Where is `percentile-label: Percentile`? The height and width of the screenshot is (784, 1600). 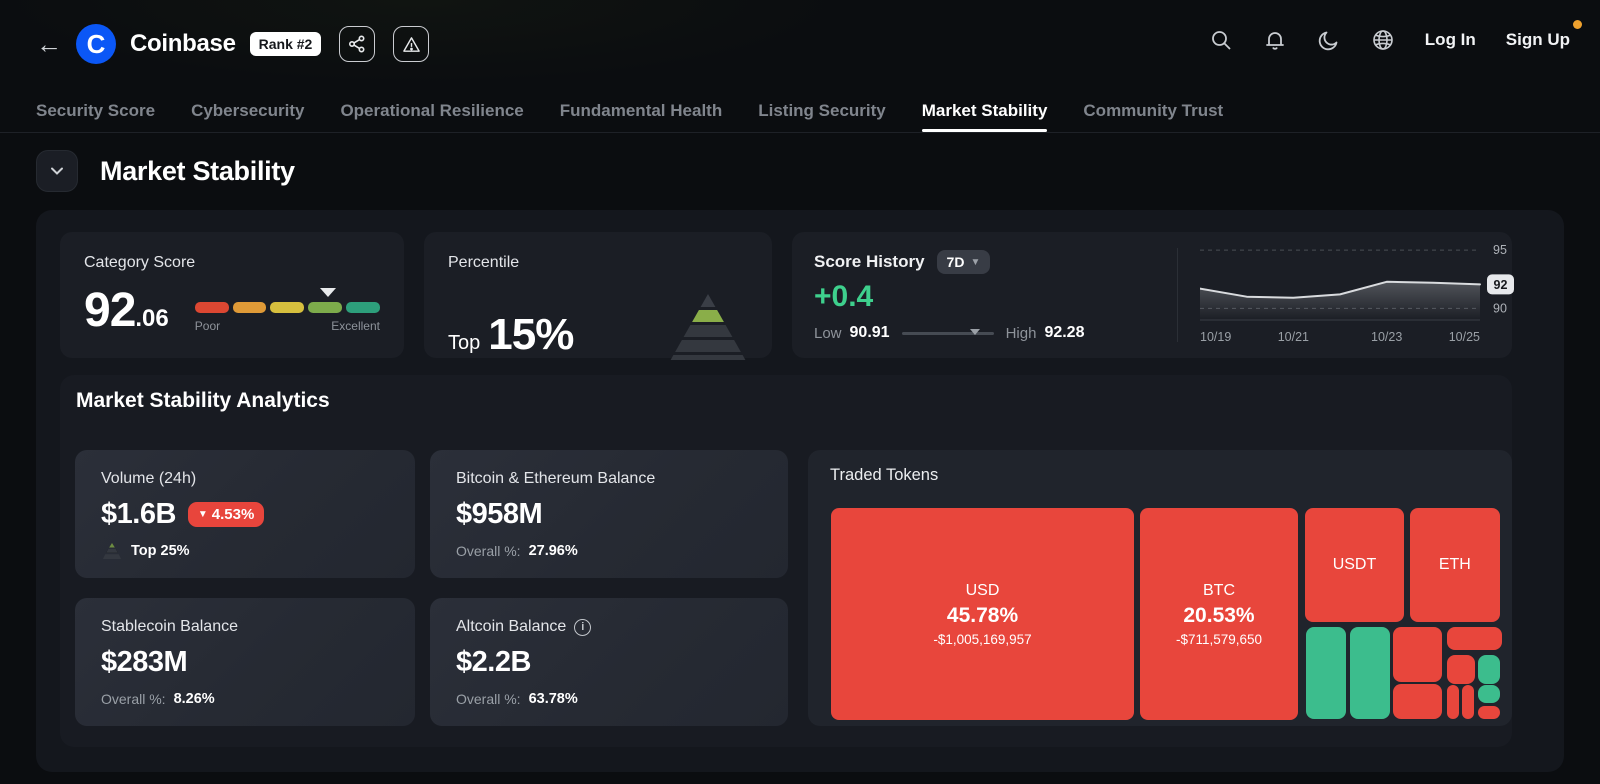
percentile-label: Percentile is located at coordinates (484, 262).